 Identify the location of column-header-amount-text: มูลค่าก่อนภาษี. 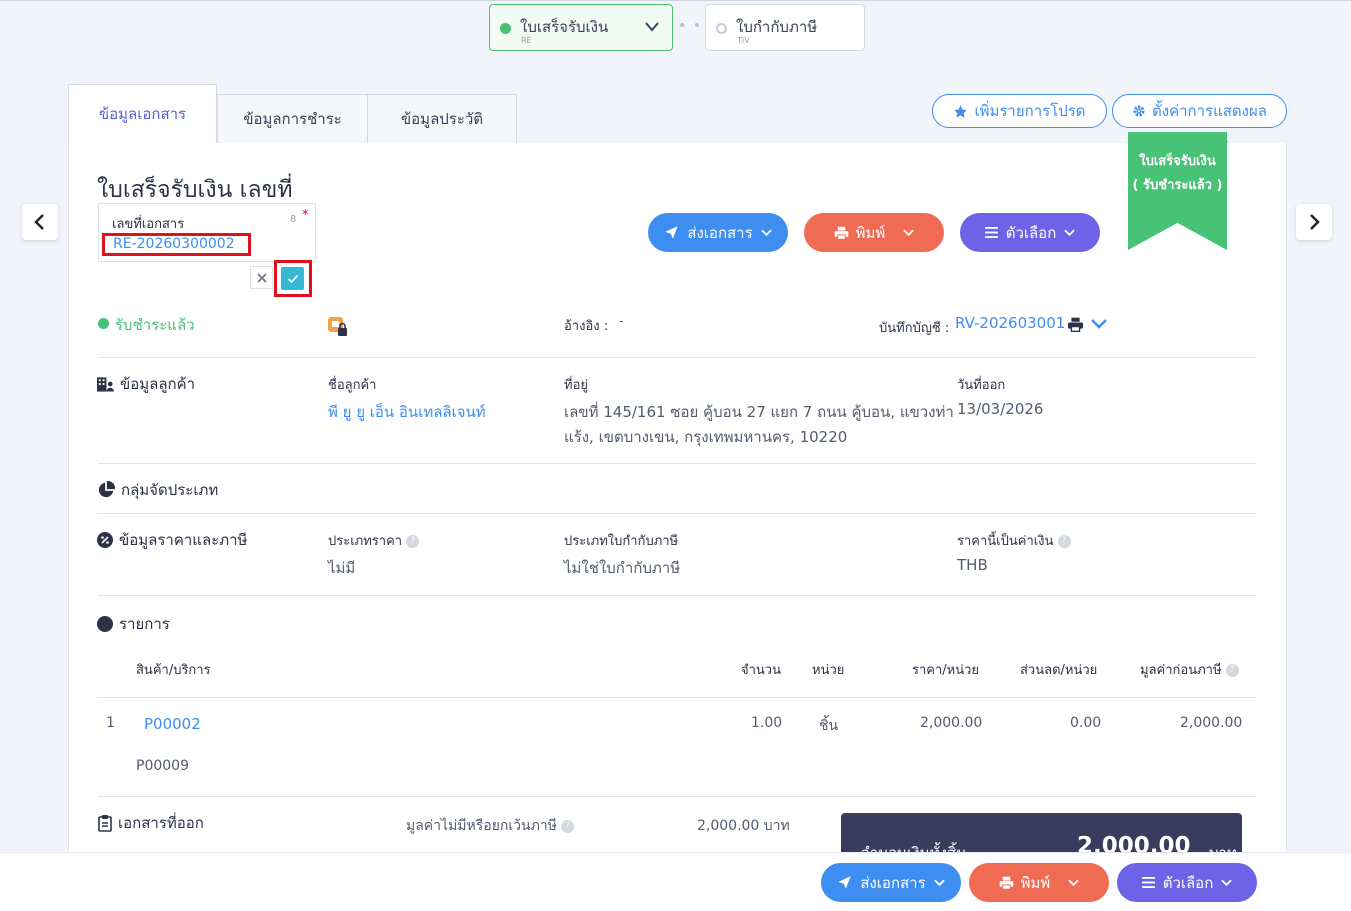
(1181, 670).